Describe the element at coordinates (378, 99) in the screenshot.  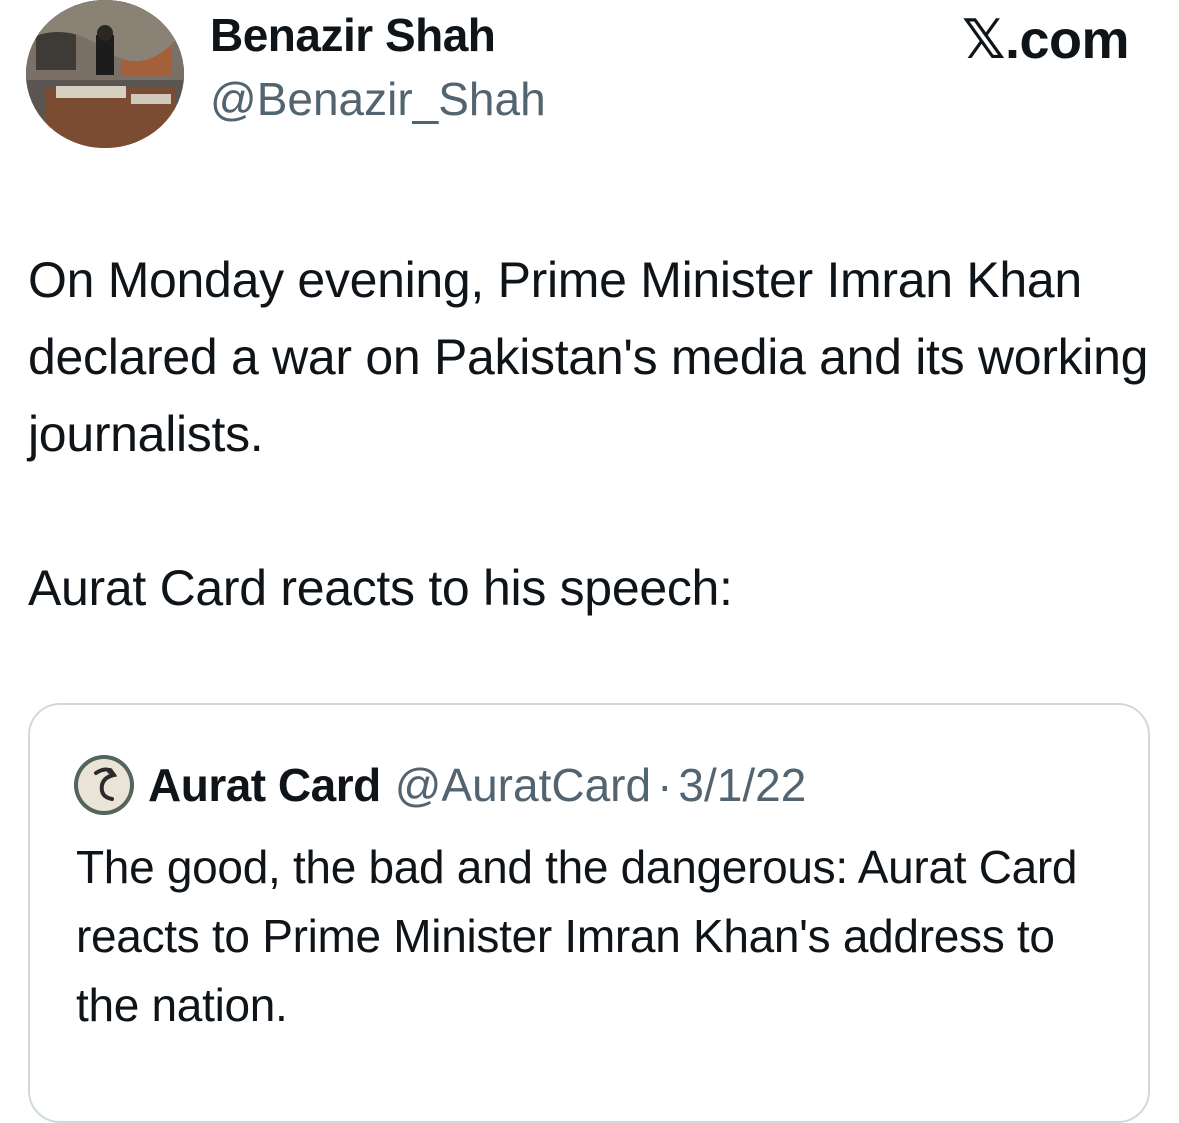
I see `author-handle: @Benazir_Shah` at that location.